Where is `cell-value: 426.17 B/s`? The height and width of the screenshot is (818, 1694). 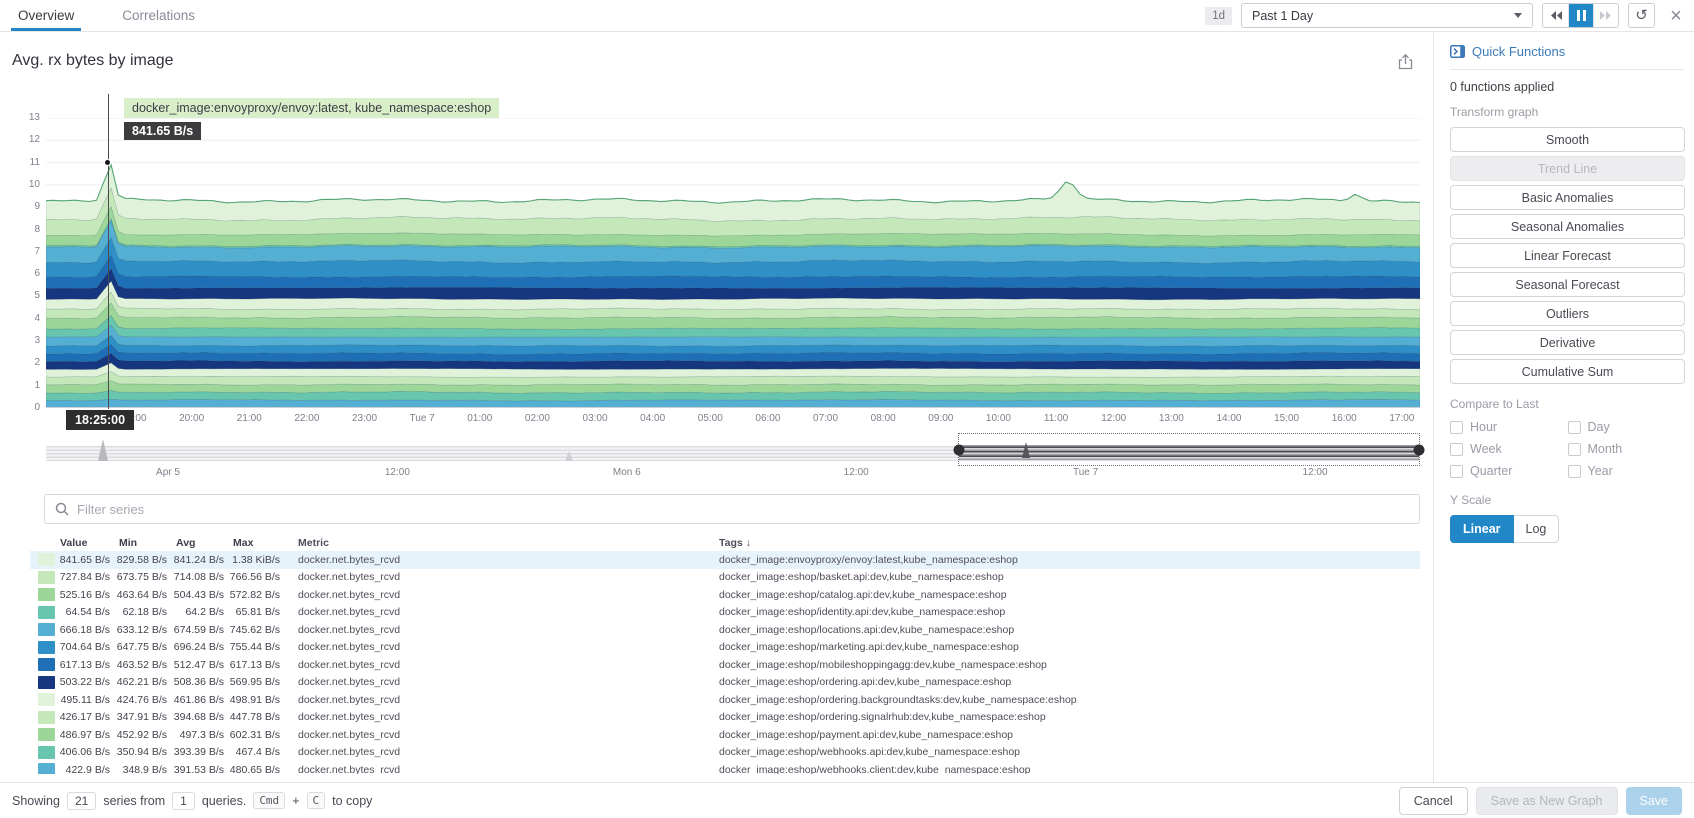 cell-value: 426.17 B/s is located at coordinates (84, 717).